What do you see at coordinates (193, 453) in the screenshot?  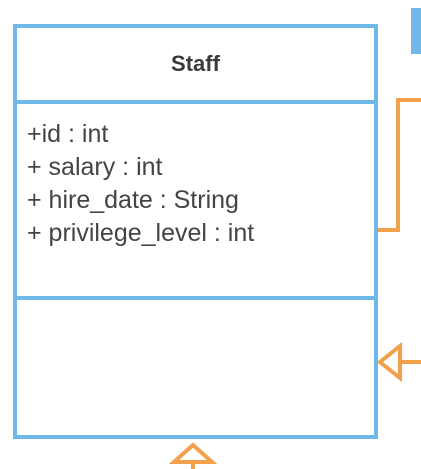 I see `inheritance-arrowhead-bottom` at bounding box center [193, 453].